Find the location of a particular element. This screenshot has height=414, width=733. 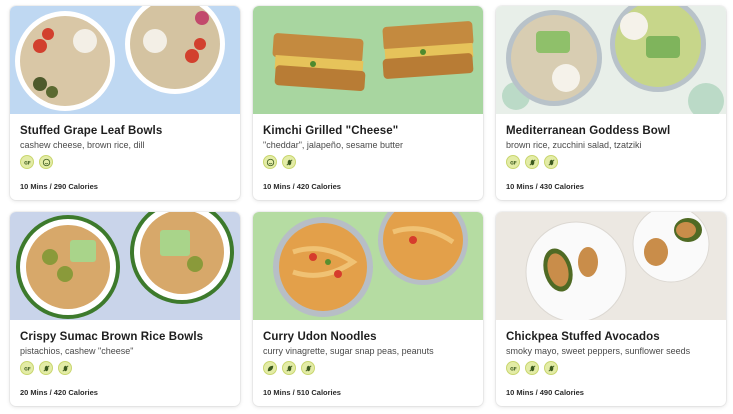

recipe-title: Mediterranean Goddess Bowl is located at coordinates (588, 131).